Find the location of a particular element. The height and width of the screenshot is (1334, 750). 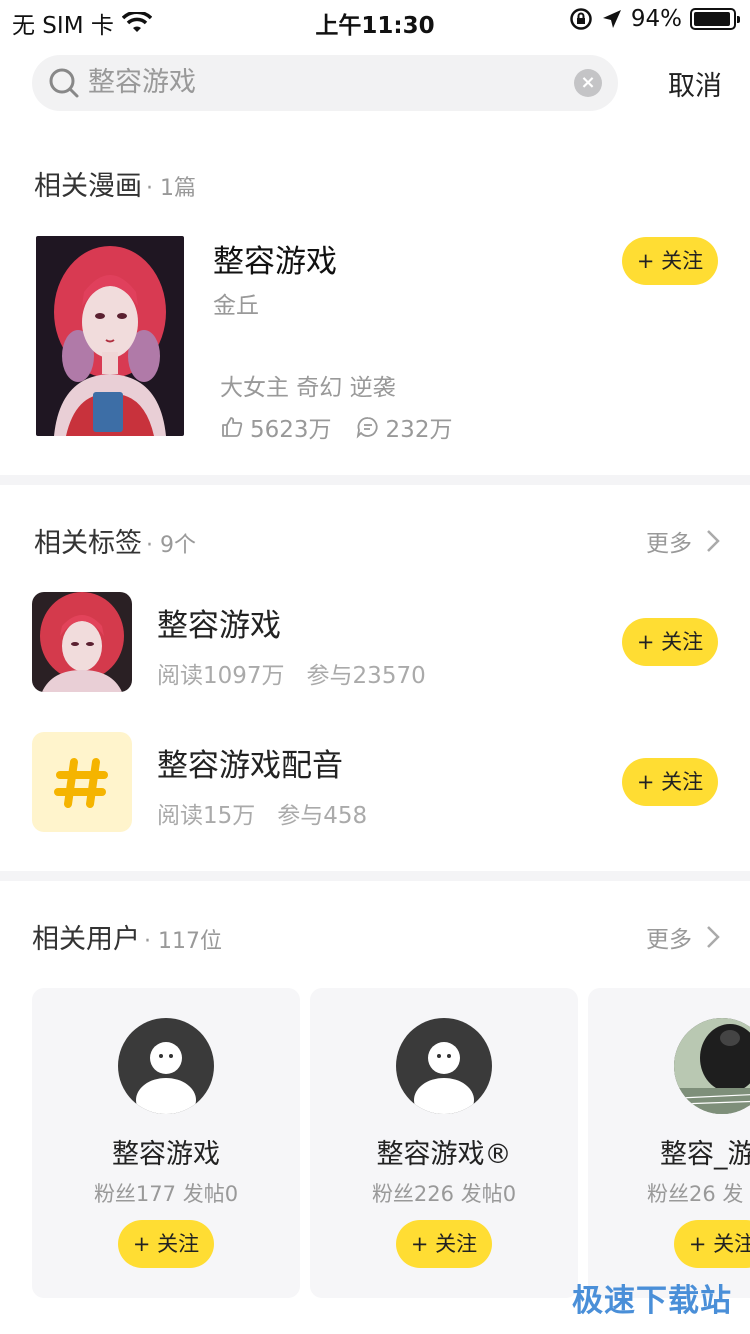

comic-stats: 5623万 232万 is located at coordinates (348, 427).